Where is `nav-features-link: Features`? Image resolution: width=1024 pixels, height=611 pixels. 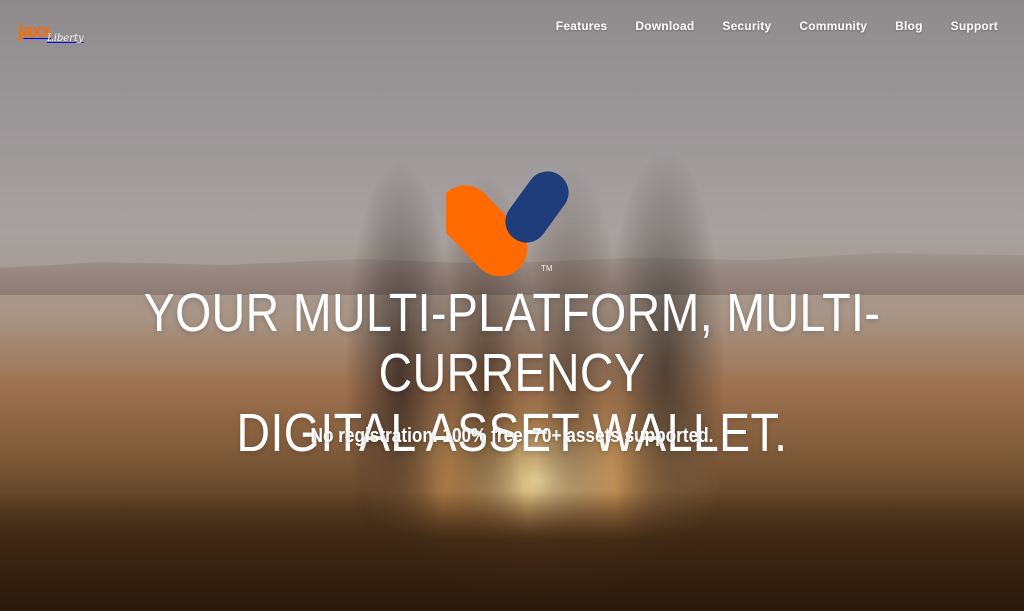
nav-features-link: Features is located at coordinates (582, 26).